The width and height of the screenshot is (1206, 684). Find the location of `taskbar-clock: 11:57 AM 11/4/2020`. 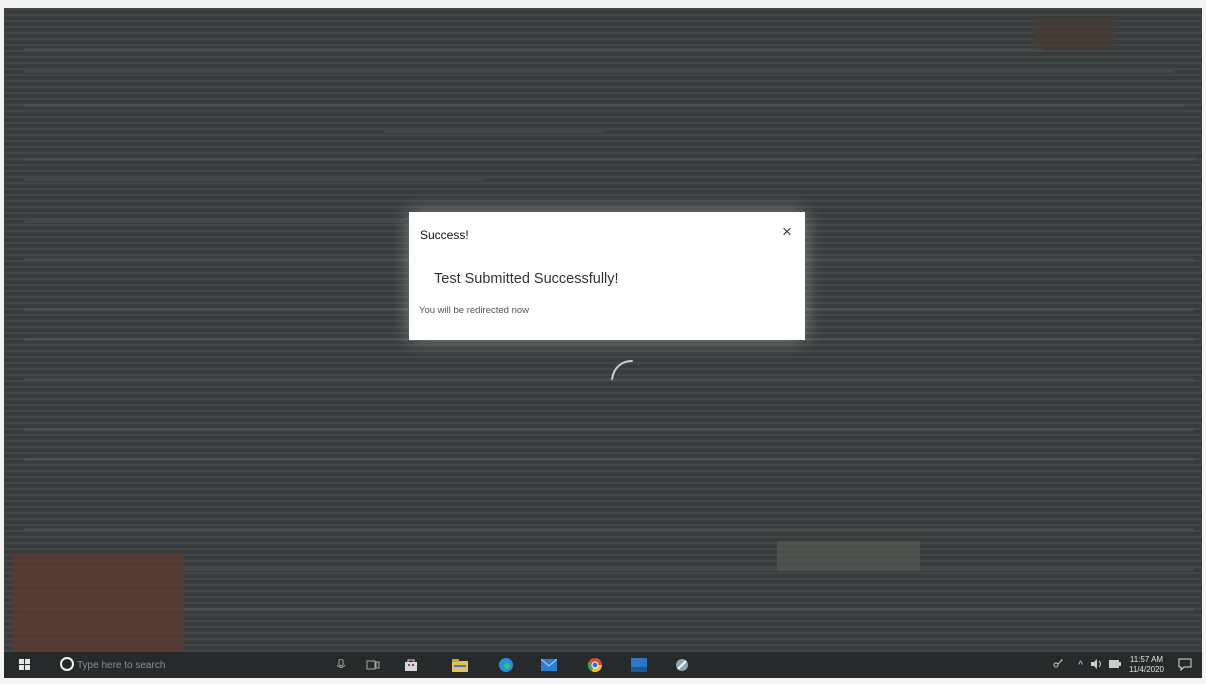

taskbar-clock: 11:57 AM 11/4/2020 is located at coordinates (1146, 665).